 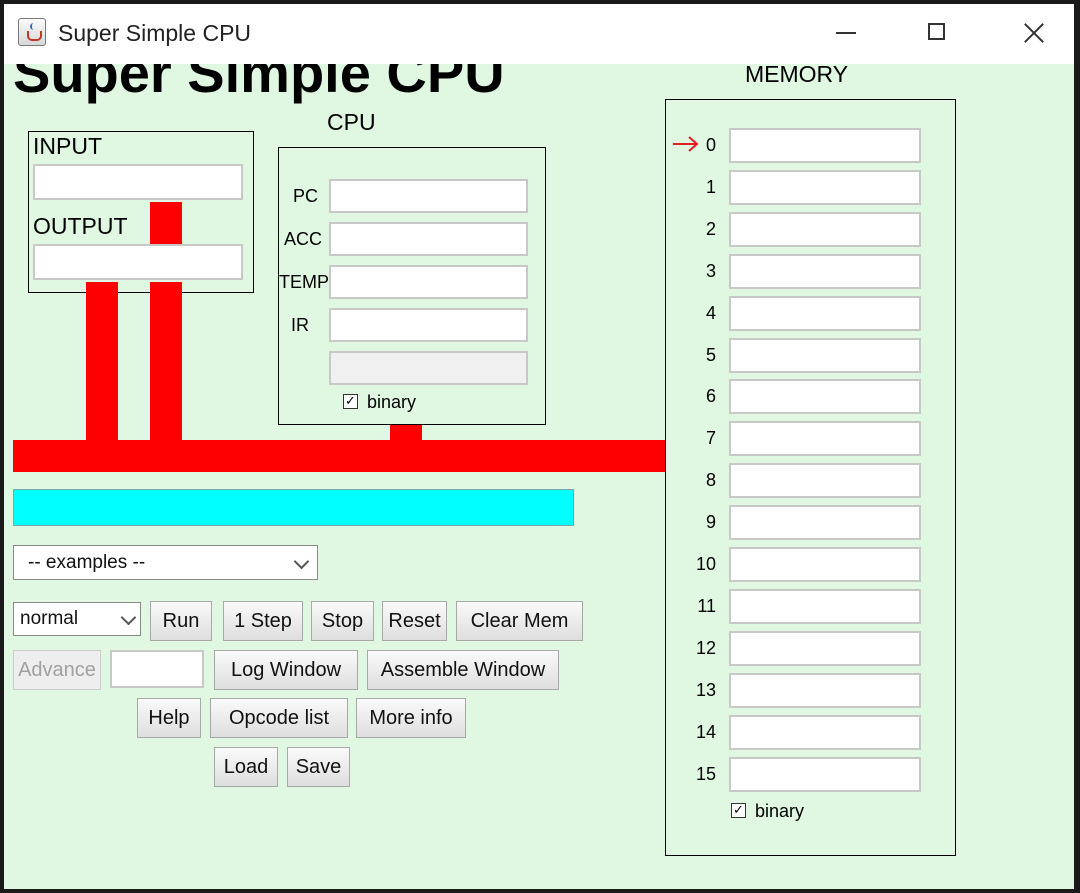 What do you see at coordinates (710, 438) in the screenshot?
I see `memory-address-label: 7` at bounding box center [710, 438].